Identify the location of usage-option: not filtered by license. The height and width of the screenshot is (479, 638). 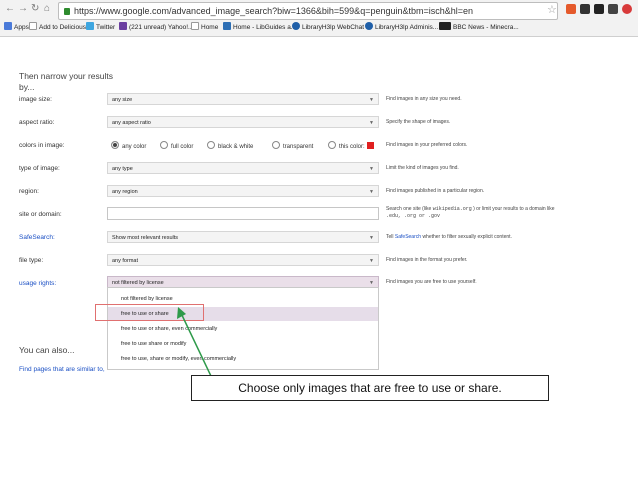
(147, 299).